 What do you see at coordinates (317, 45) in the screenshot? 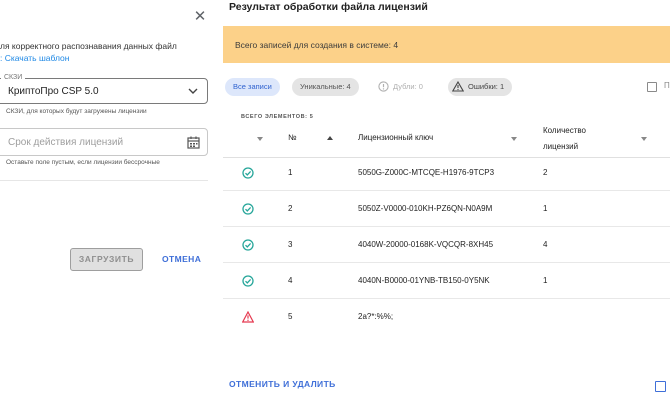
I see `records-summary-text: Всего записей для создания в системе: 4` at bounding box center [317, 45].